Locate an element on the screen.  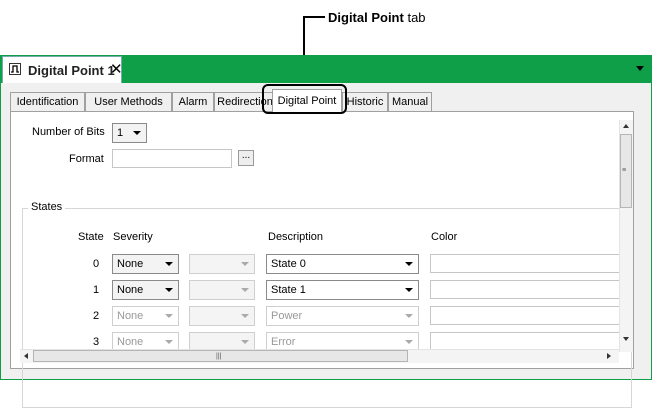
tab-list-dropdown-icon is located at coordinates (640, 68).